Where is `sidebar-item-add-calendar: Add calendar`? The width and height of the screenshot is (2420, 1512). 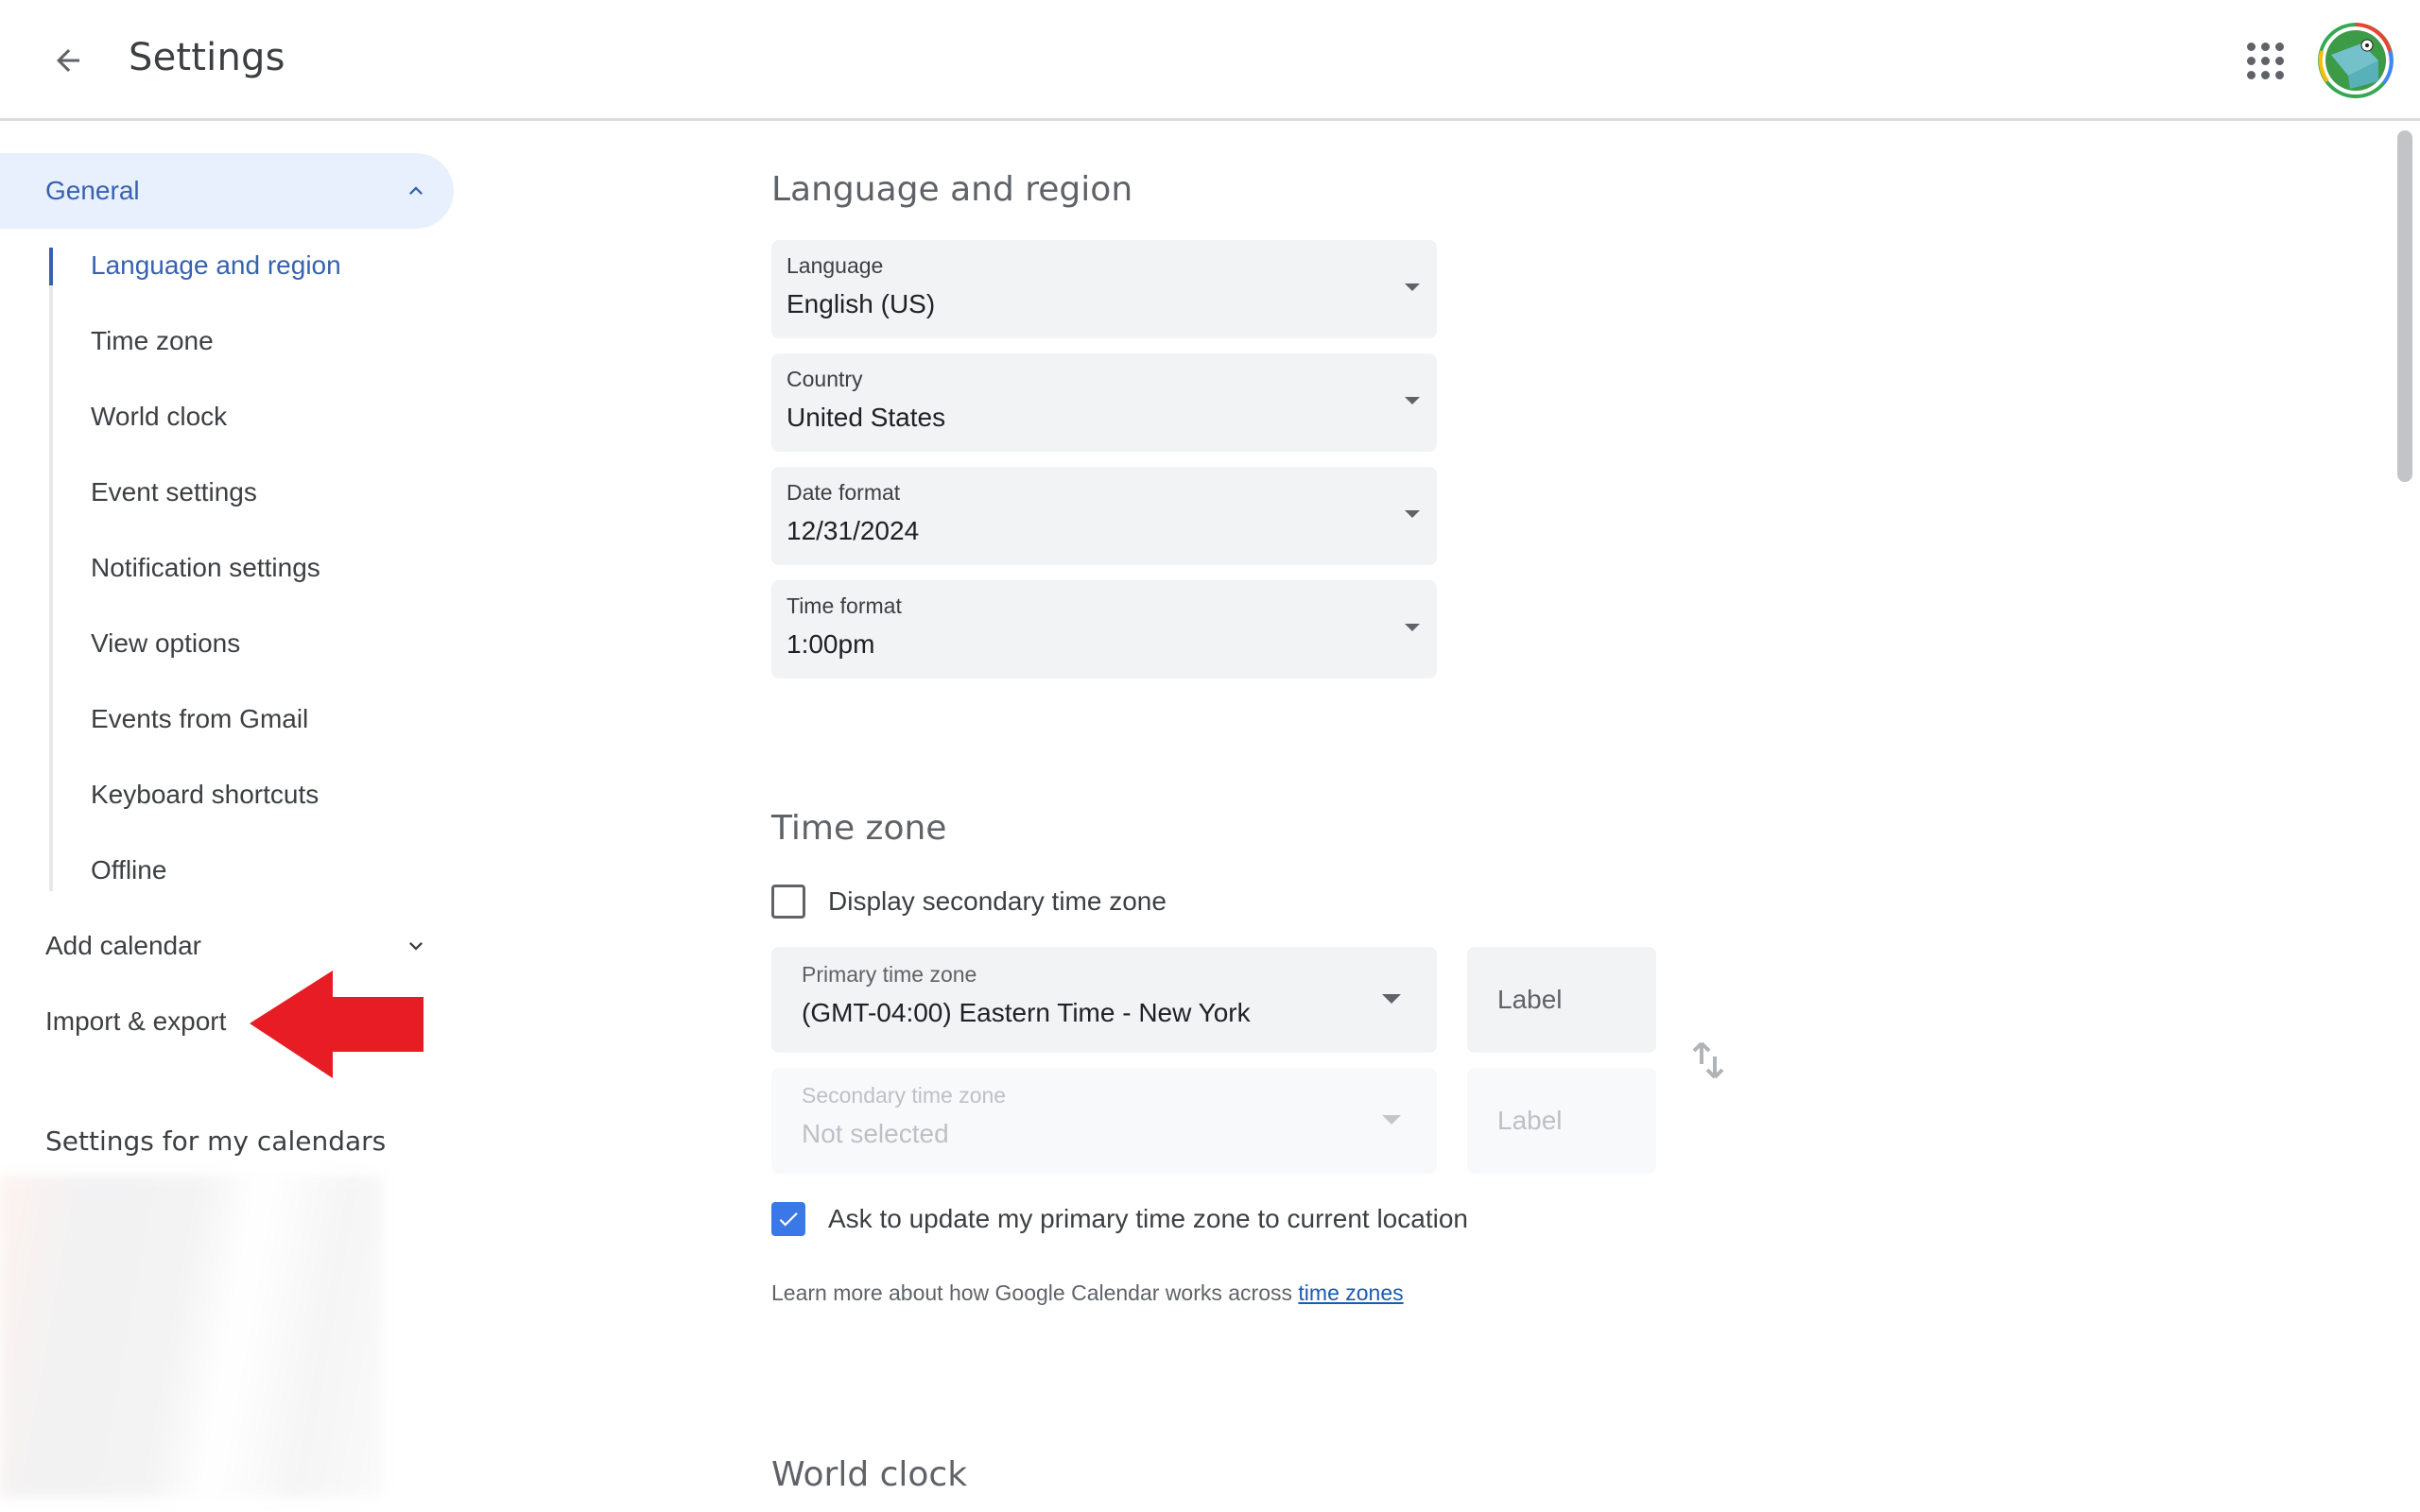
sidebar-item-add-calendar: Add calendar is located at coordinates (123, 946).